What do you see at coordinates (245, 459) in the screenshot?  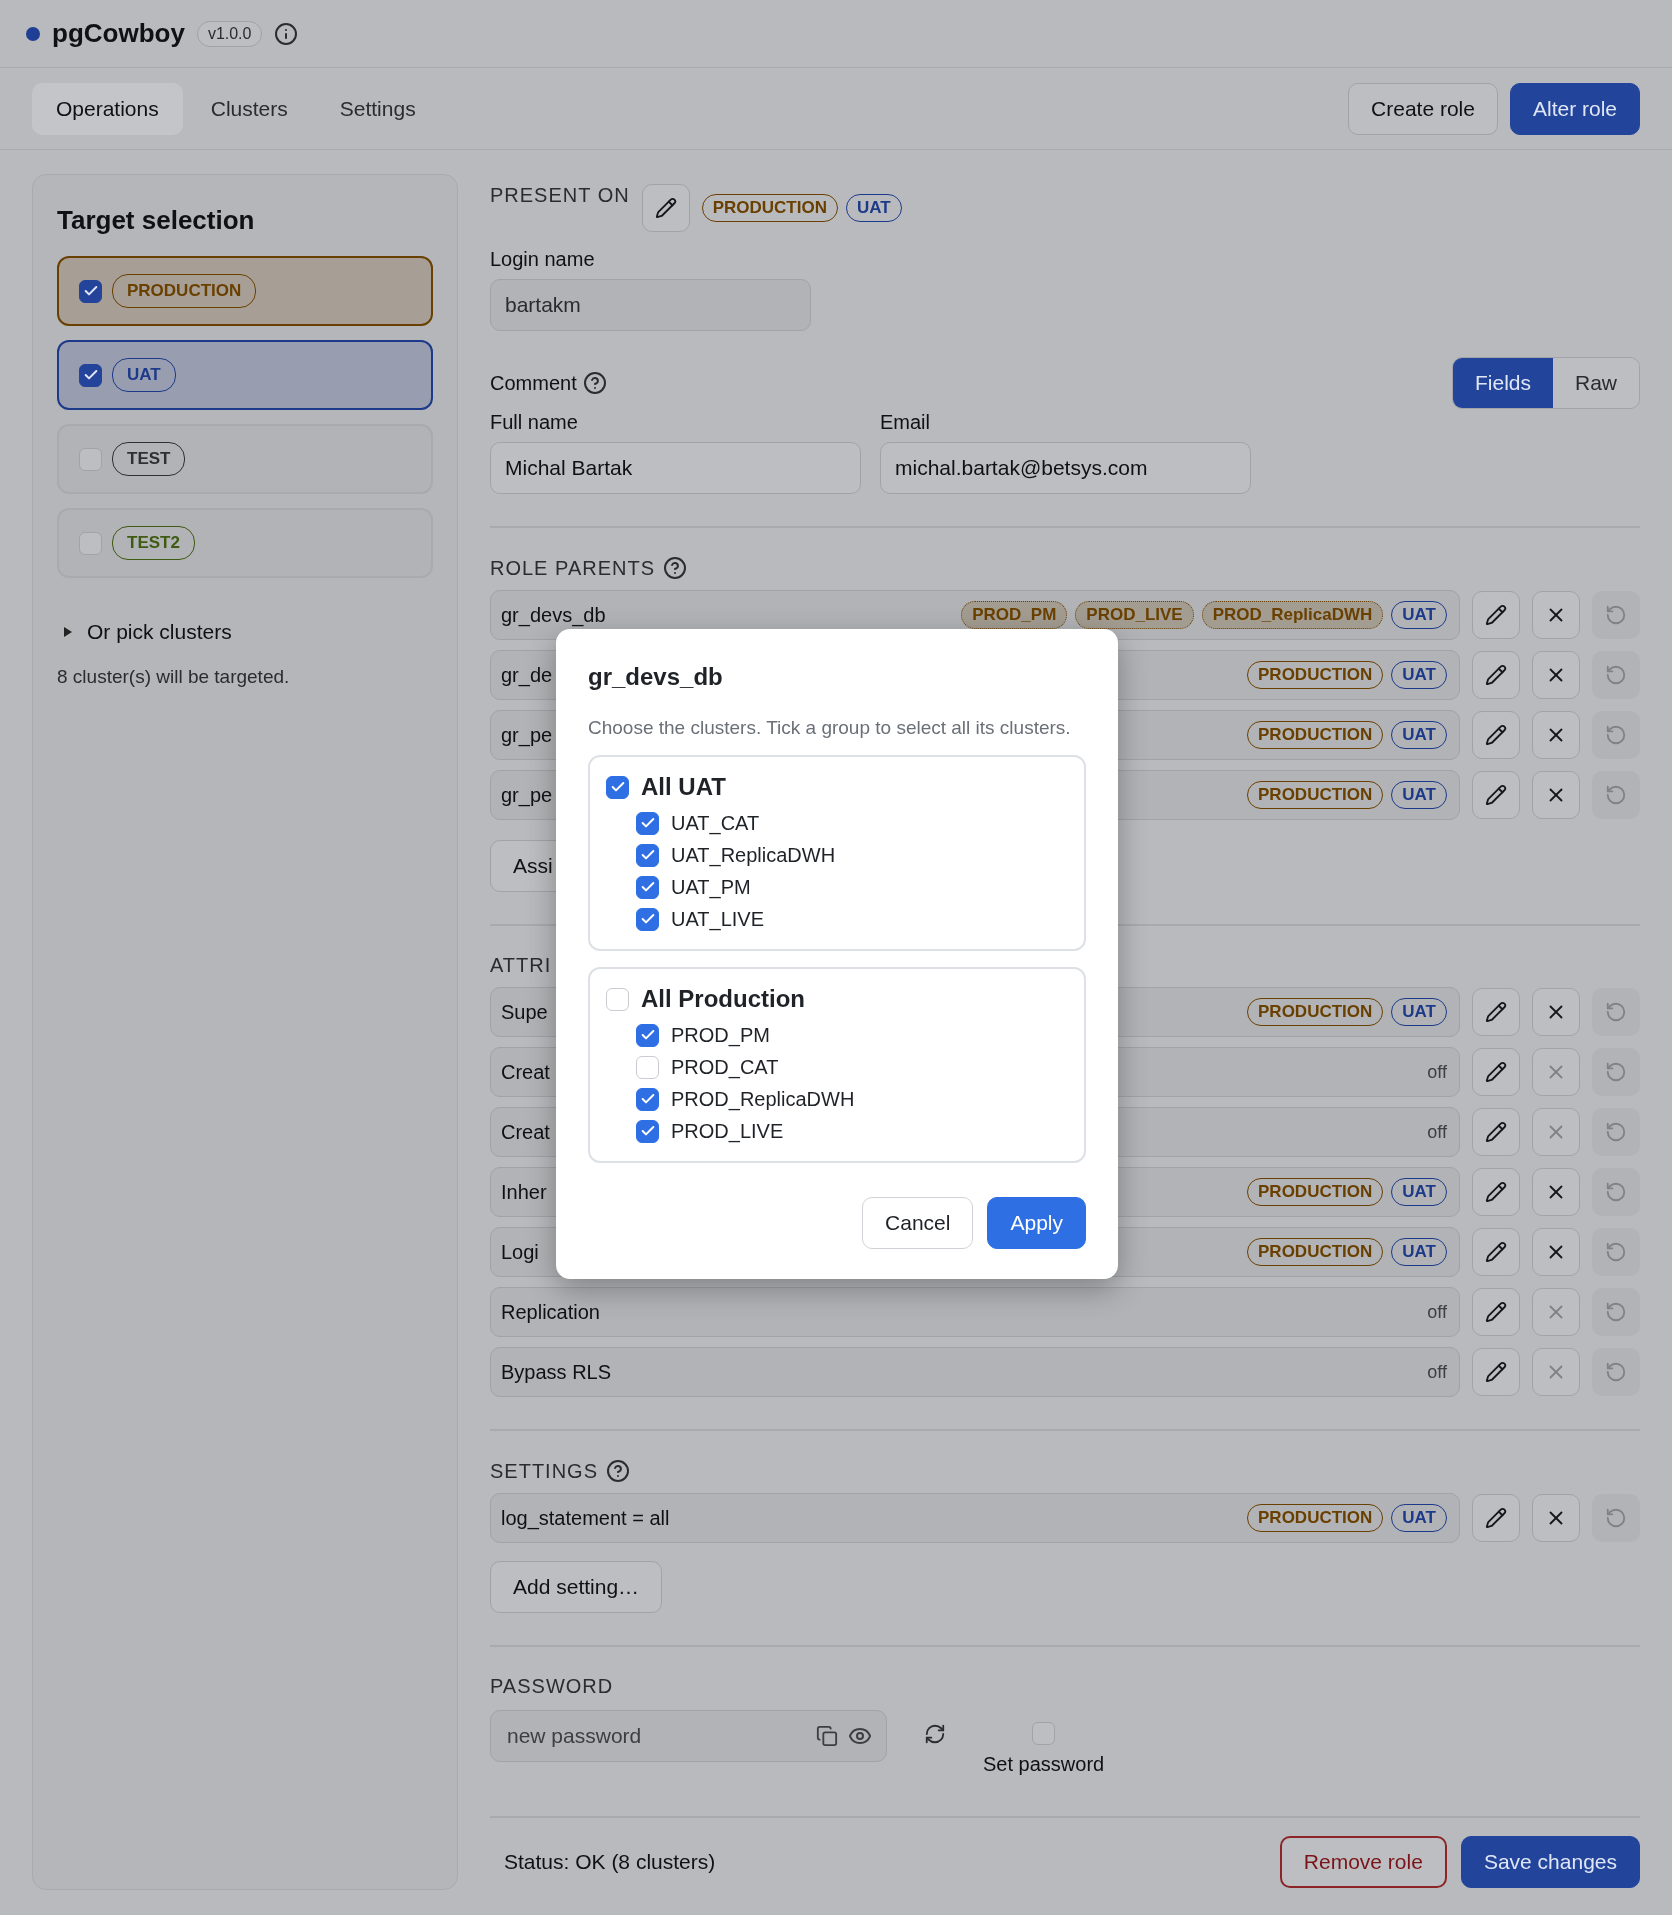 I see `target-option: TEST` at bounding box center [245, 459].